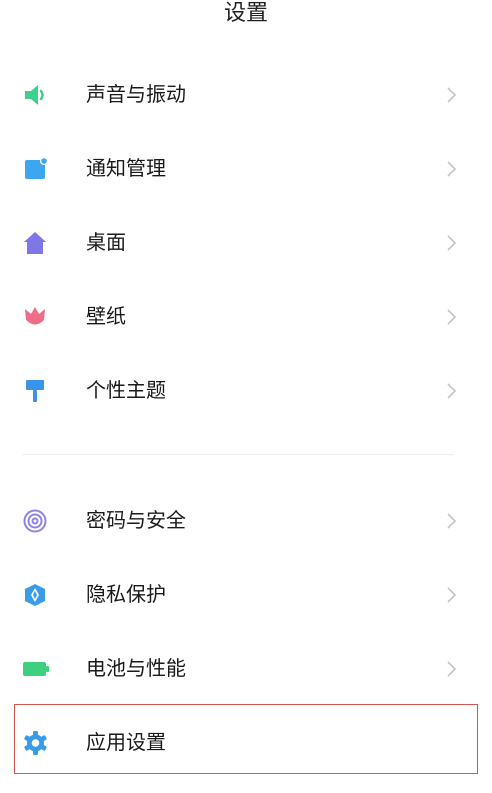  Describe the element at coordinates (106, 242) in the screenshot. I see `settings-item-label: 桌面` at that location.